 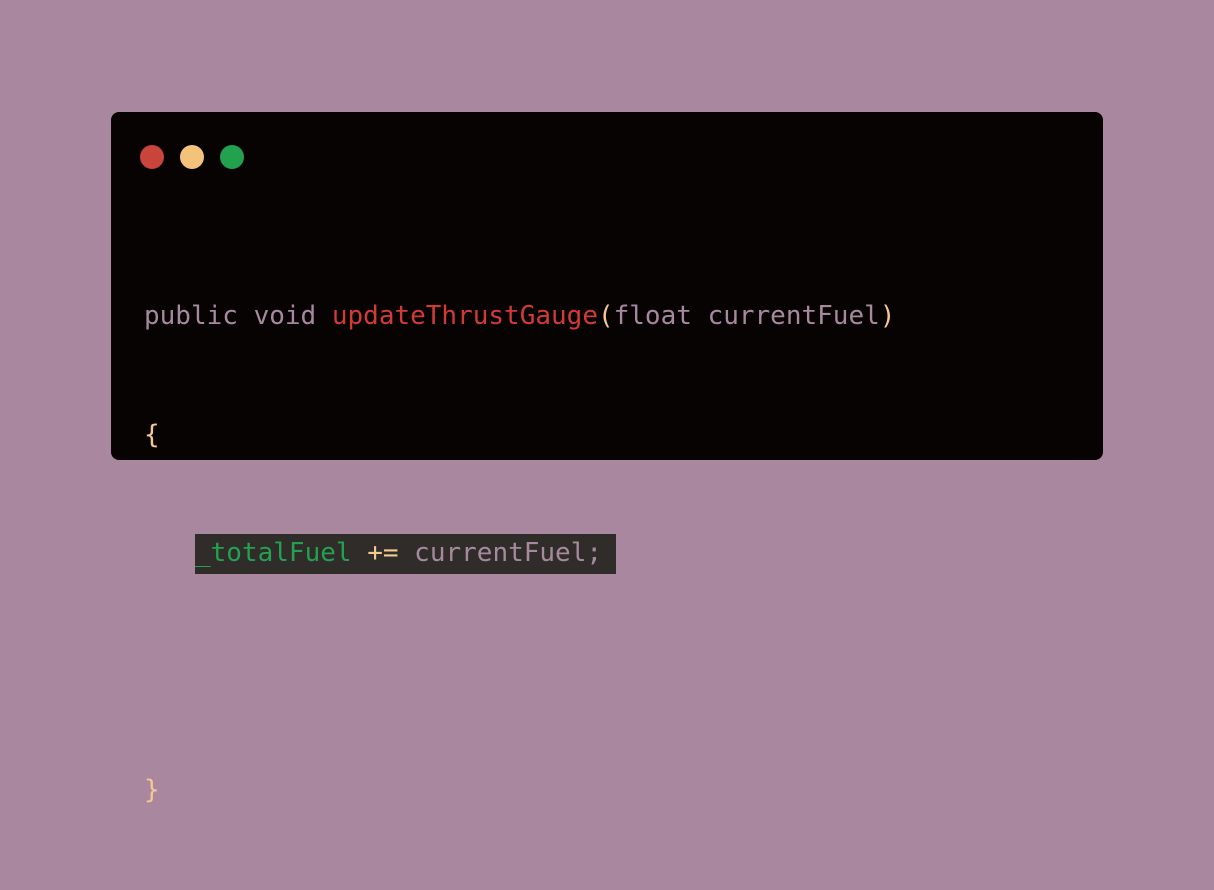 What do you see at coordinates (191, 316) in the screenshot?
I see `kw-public: public` at bounding box center [191, 316].